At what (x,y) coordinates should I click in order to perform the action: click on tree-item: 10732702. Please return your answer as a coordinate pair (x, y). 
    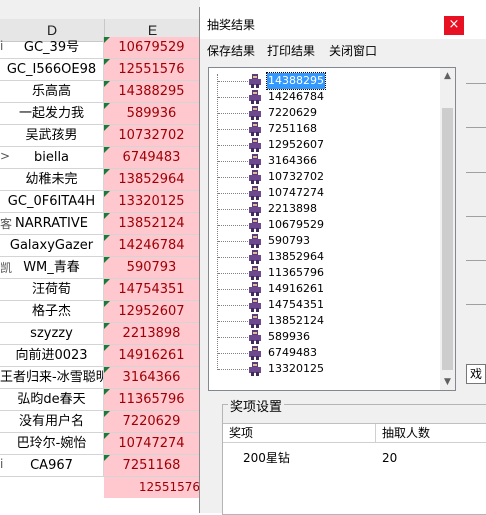
    Looking at the image, I should click on (325, 177).